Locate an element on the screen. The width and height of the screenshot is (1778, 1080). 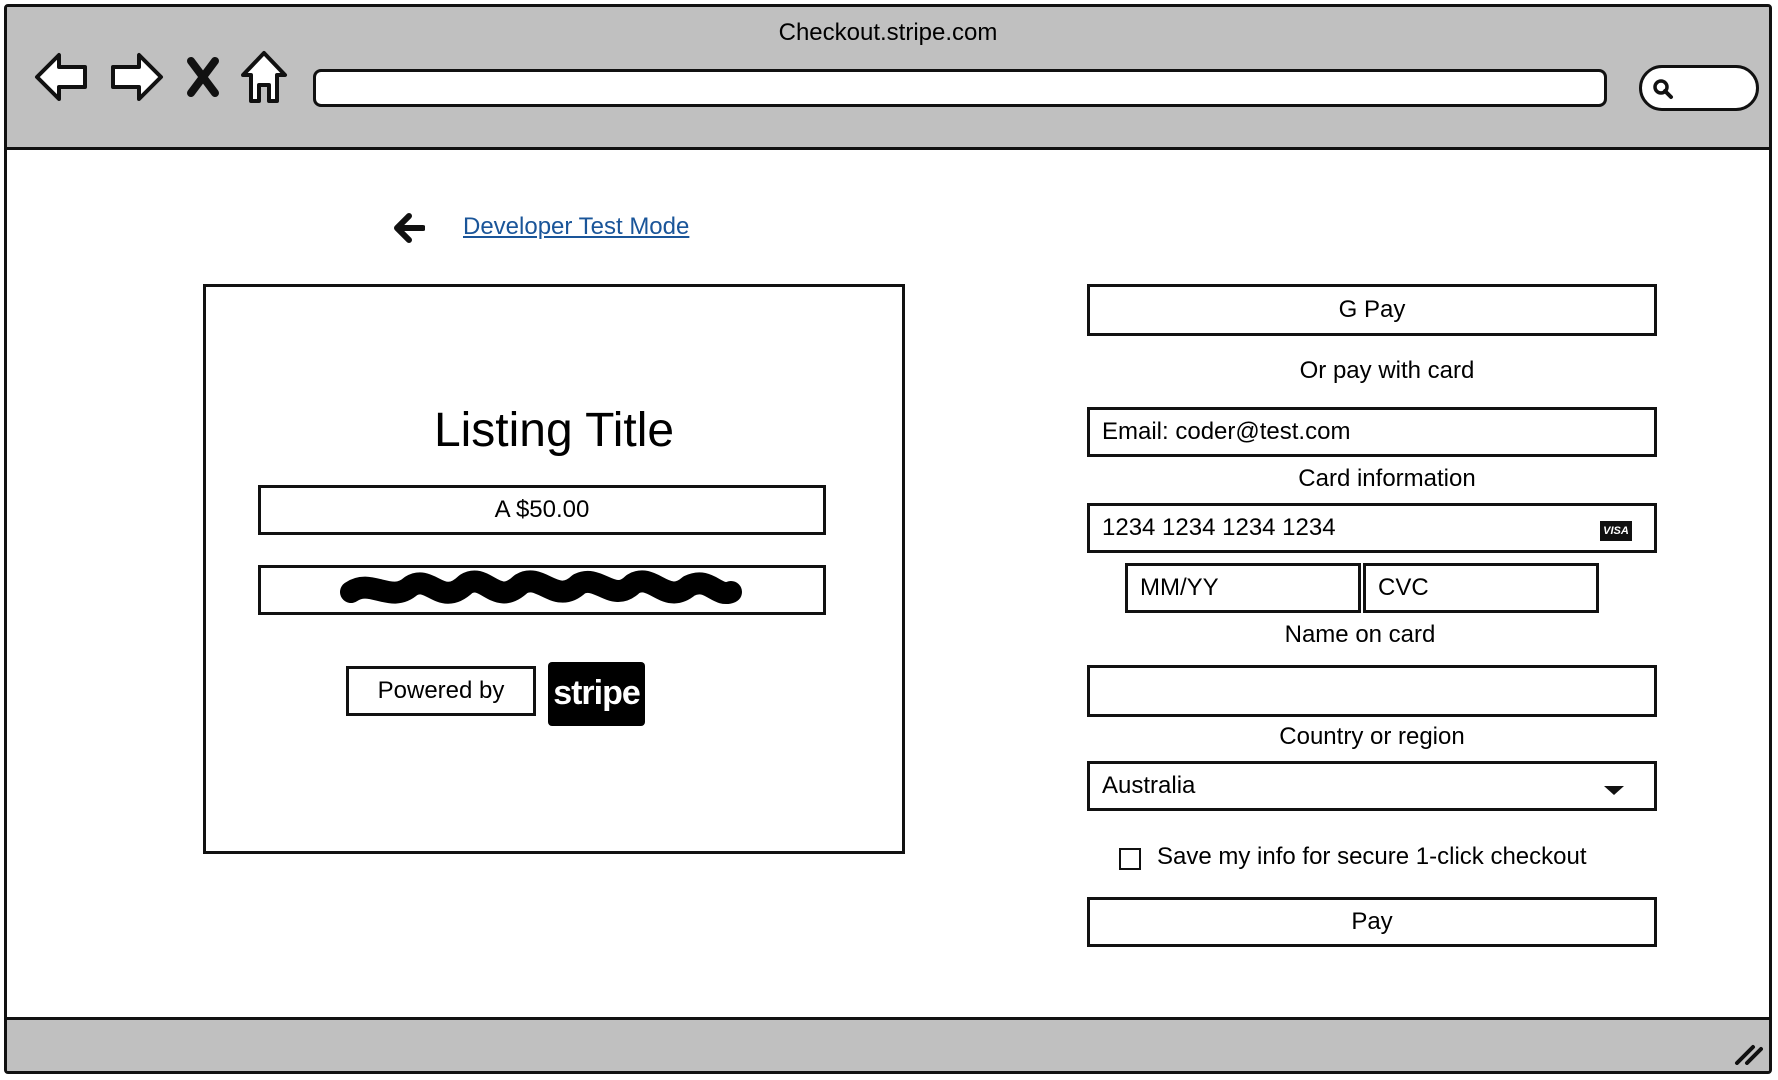
country-label: Country or region is located at coordinates (1372, 736).